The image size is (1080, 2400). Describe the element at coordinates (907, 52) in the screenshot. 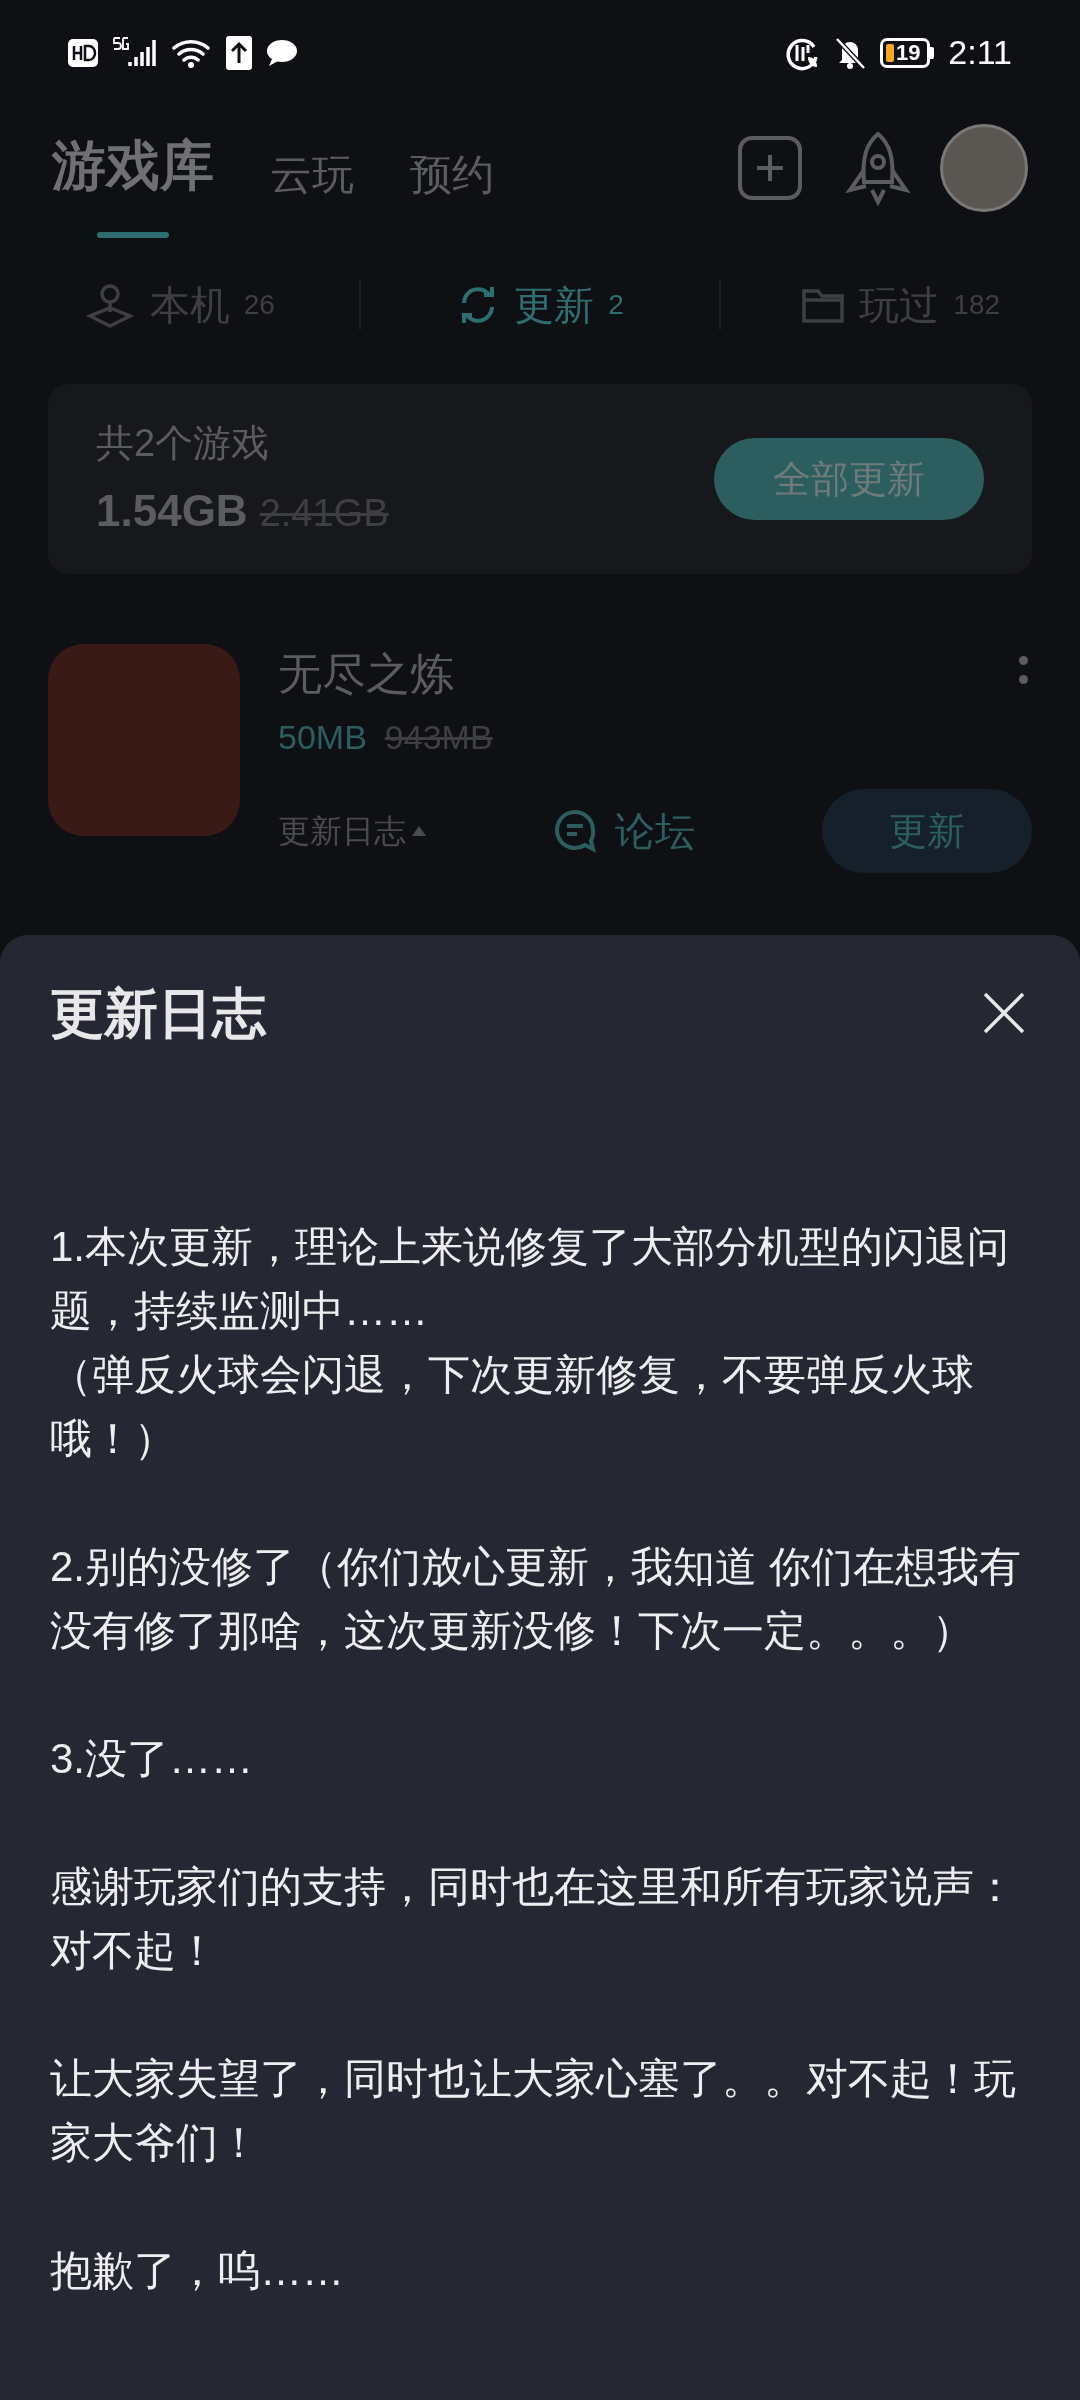

I see `battery-indicator: 19` at that location.